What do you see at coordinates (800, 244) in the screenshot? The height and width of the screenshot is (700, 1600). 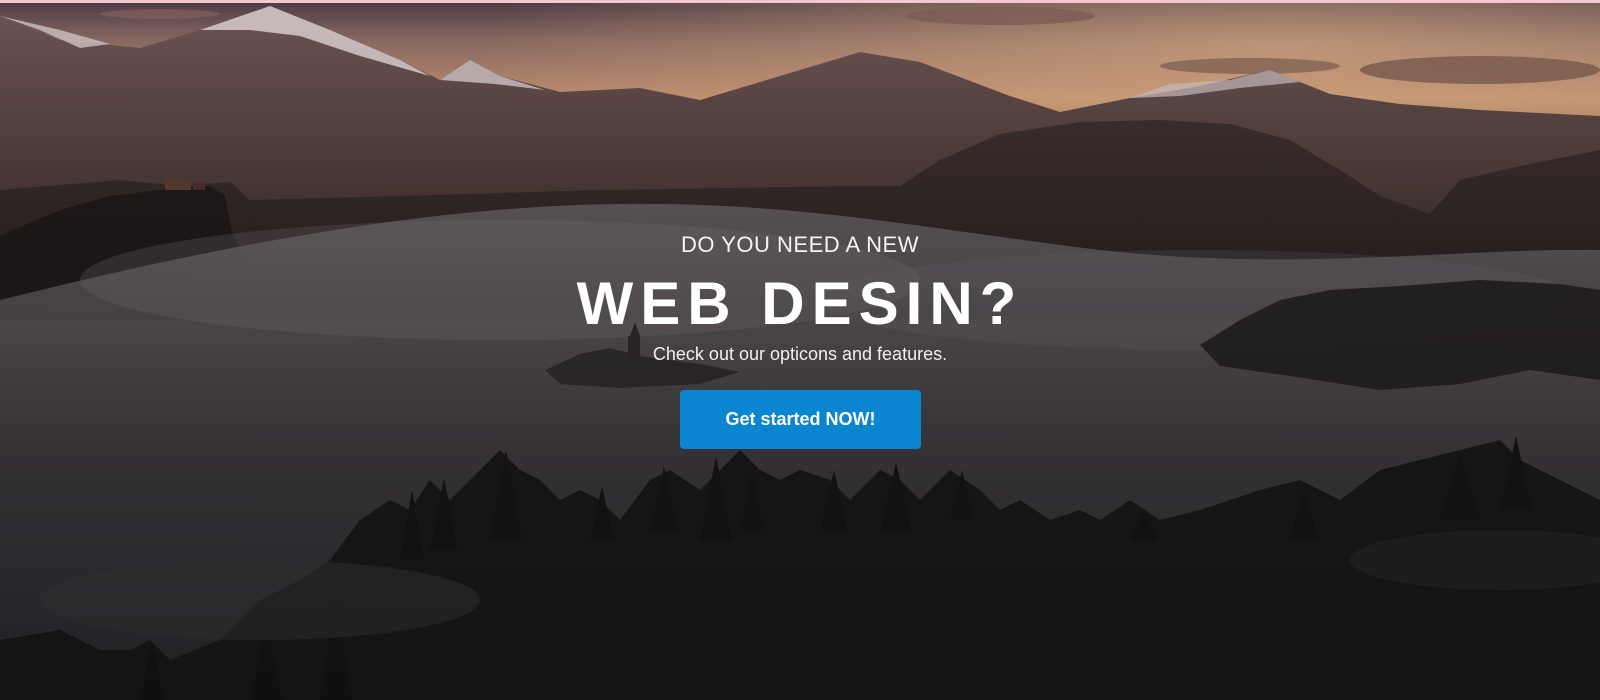 I see `hero-eyebrow: DO YOU NEED A NEW` at bounding box center [800, 244].